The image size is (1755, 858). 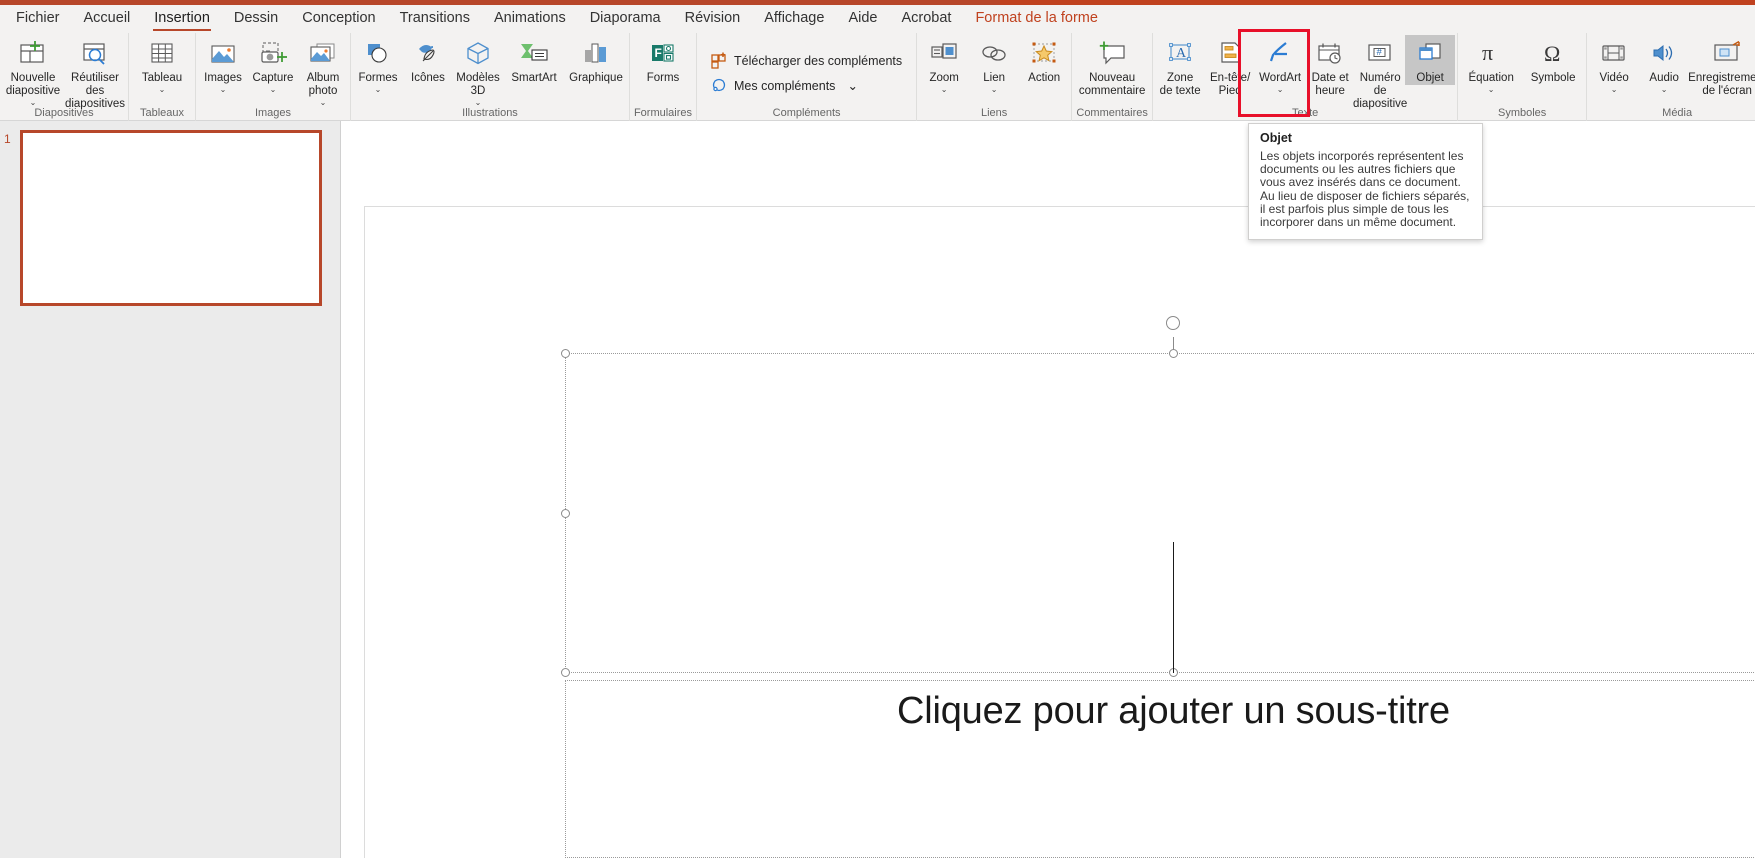 I want to click on text-box-button: A Zone de texte, so click(x=1180, y=66).